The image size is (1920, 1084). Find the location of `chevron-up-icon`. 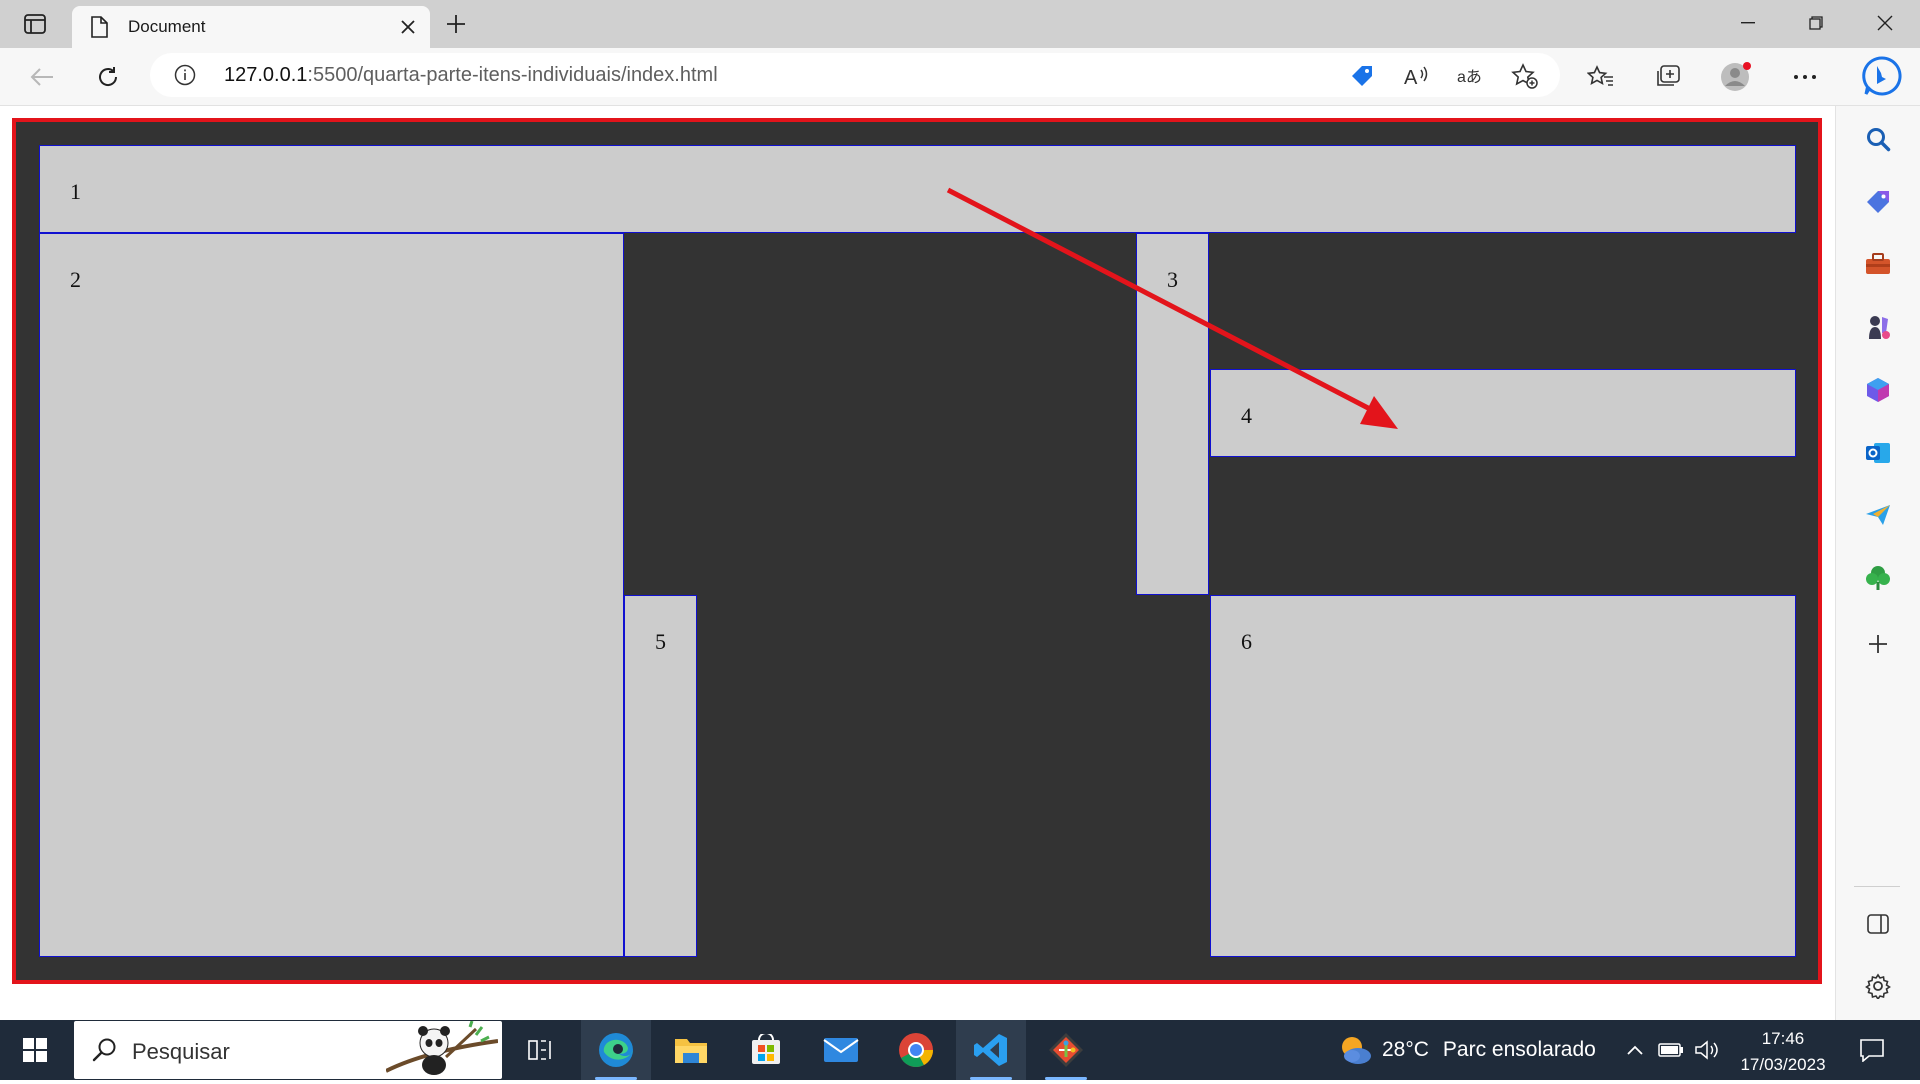

chevron-up-icon is located at coordinates (1635, 1050).